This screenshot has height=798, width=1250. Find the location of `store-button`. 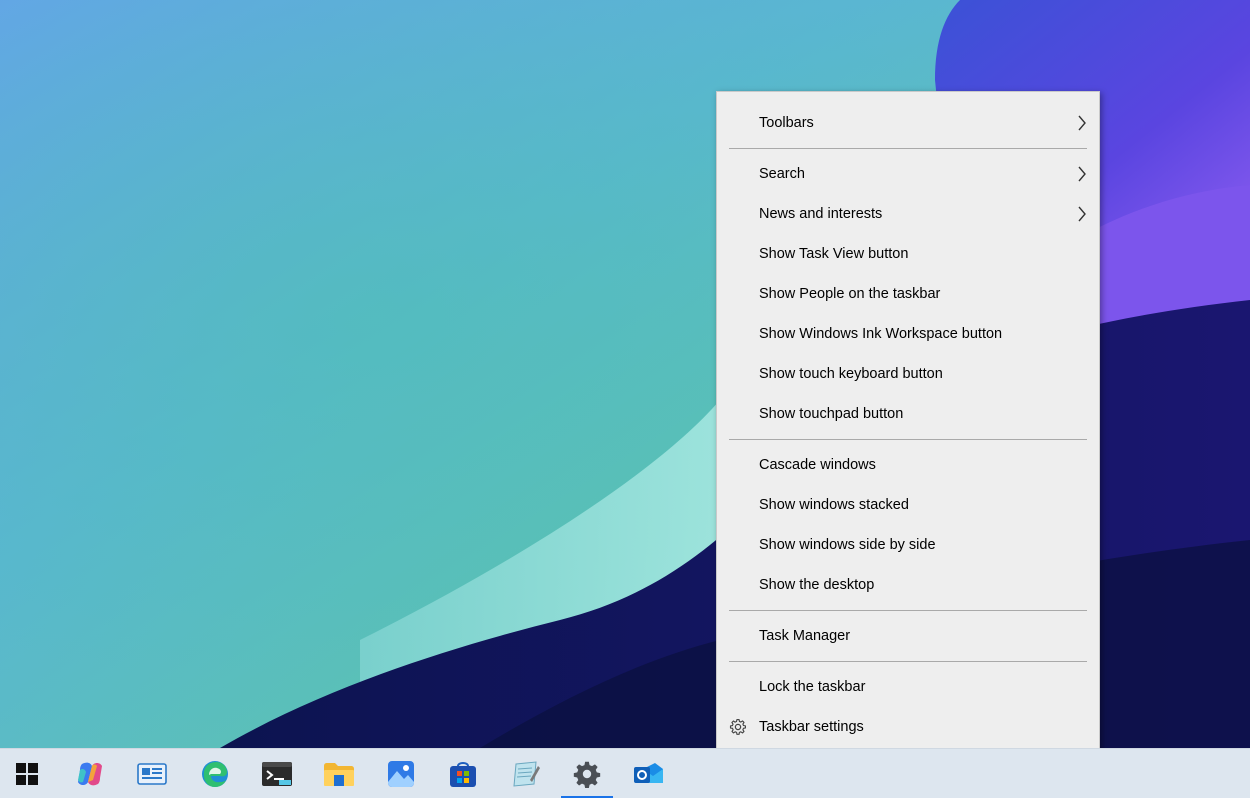

store-button is located at coordinates (463, 773).